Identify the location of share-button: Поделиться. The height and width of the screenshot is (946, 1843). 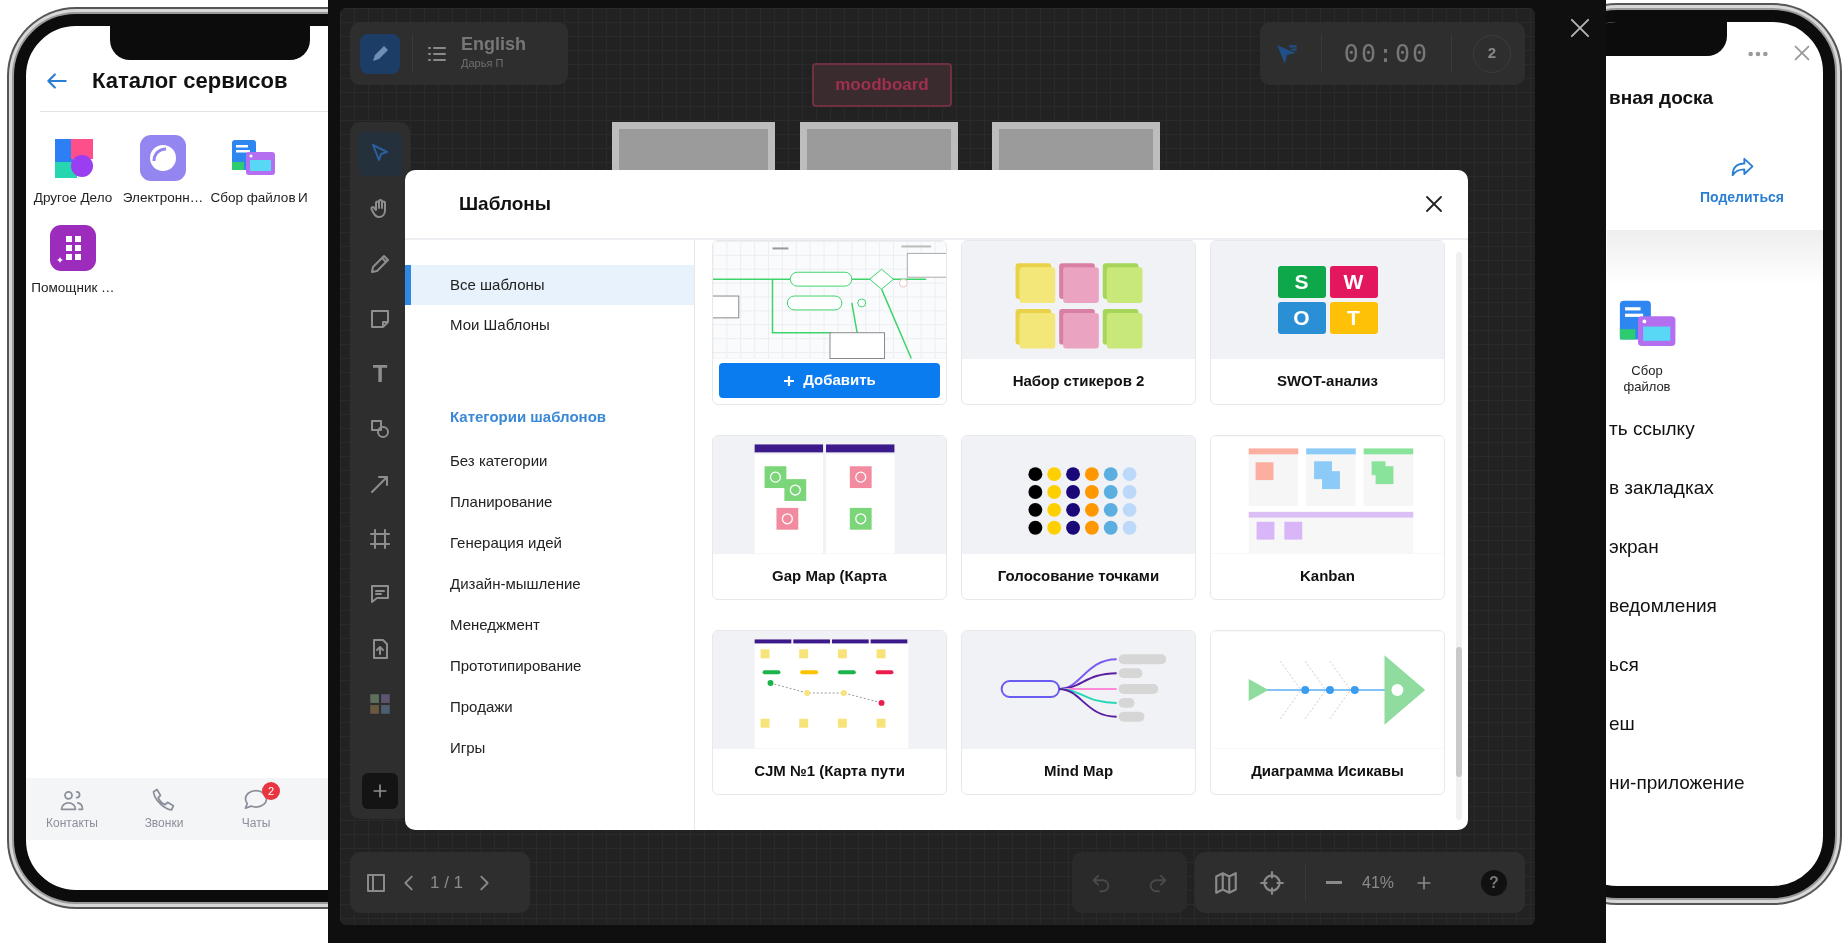
(1742, 180).